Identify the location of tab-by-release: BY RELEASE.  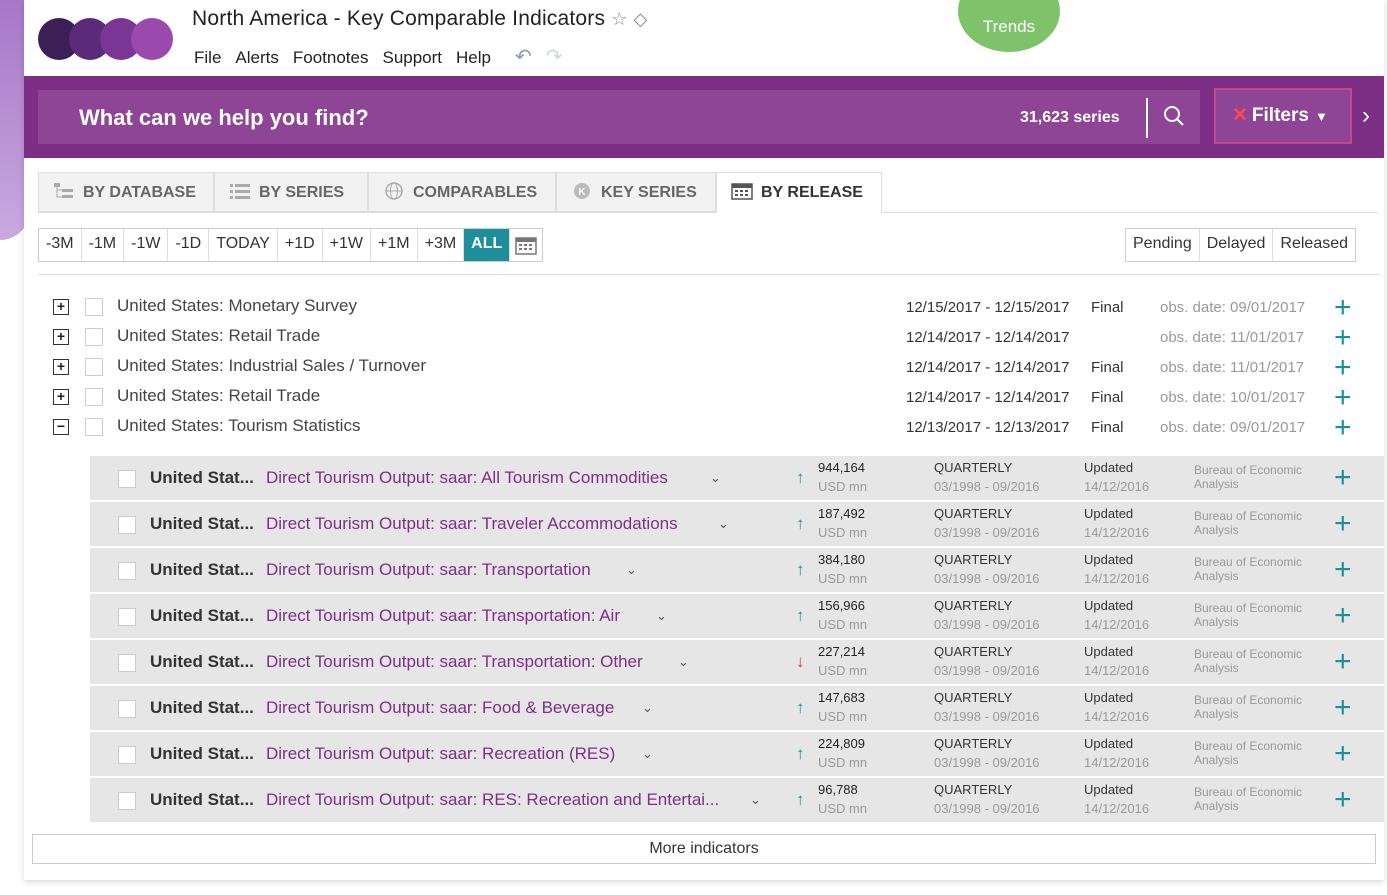
(799, 192).